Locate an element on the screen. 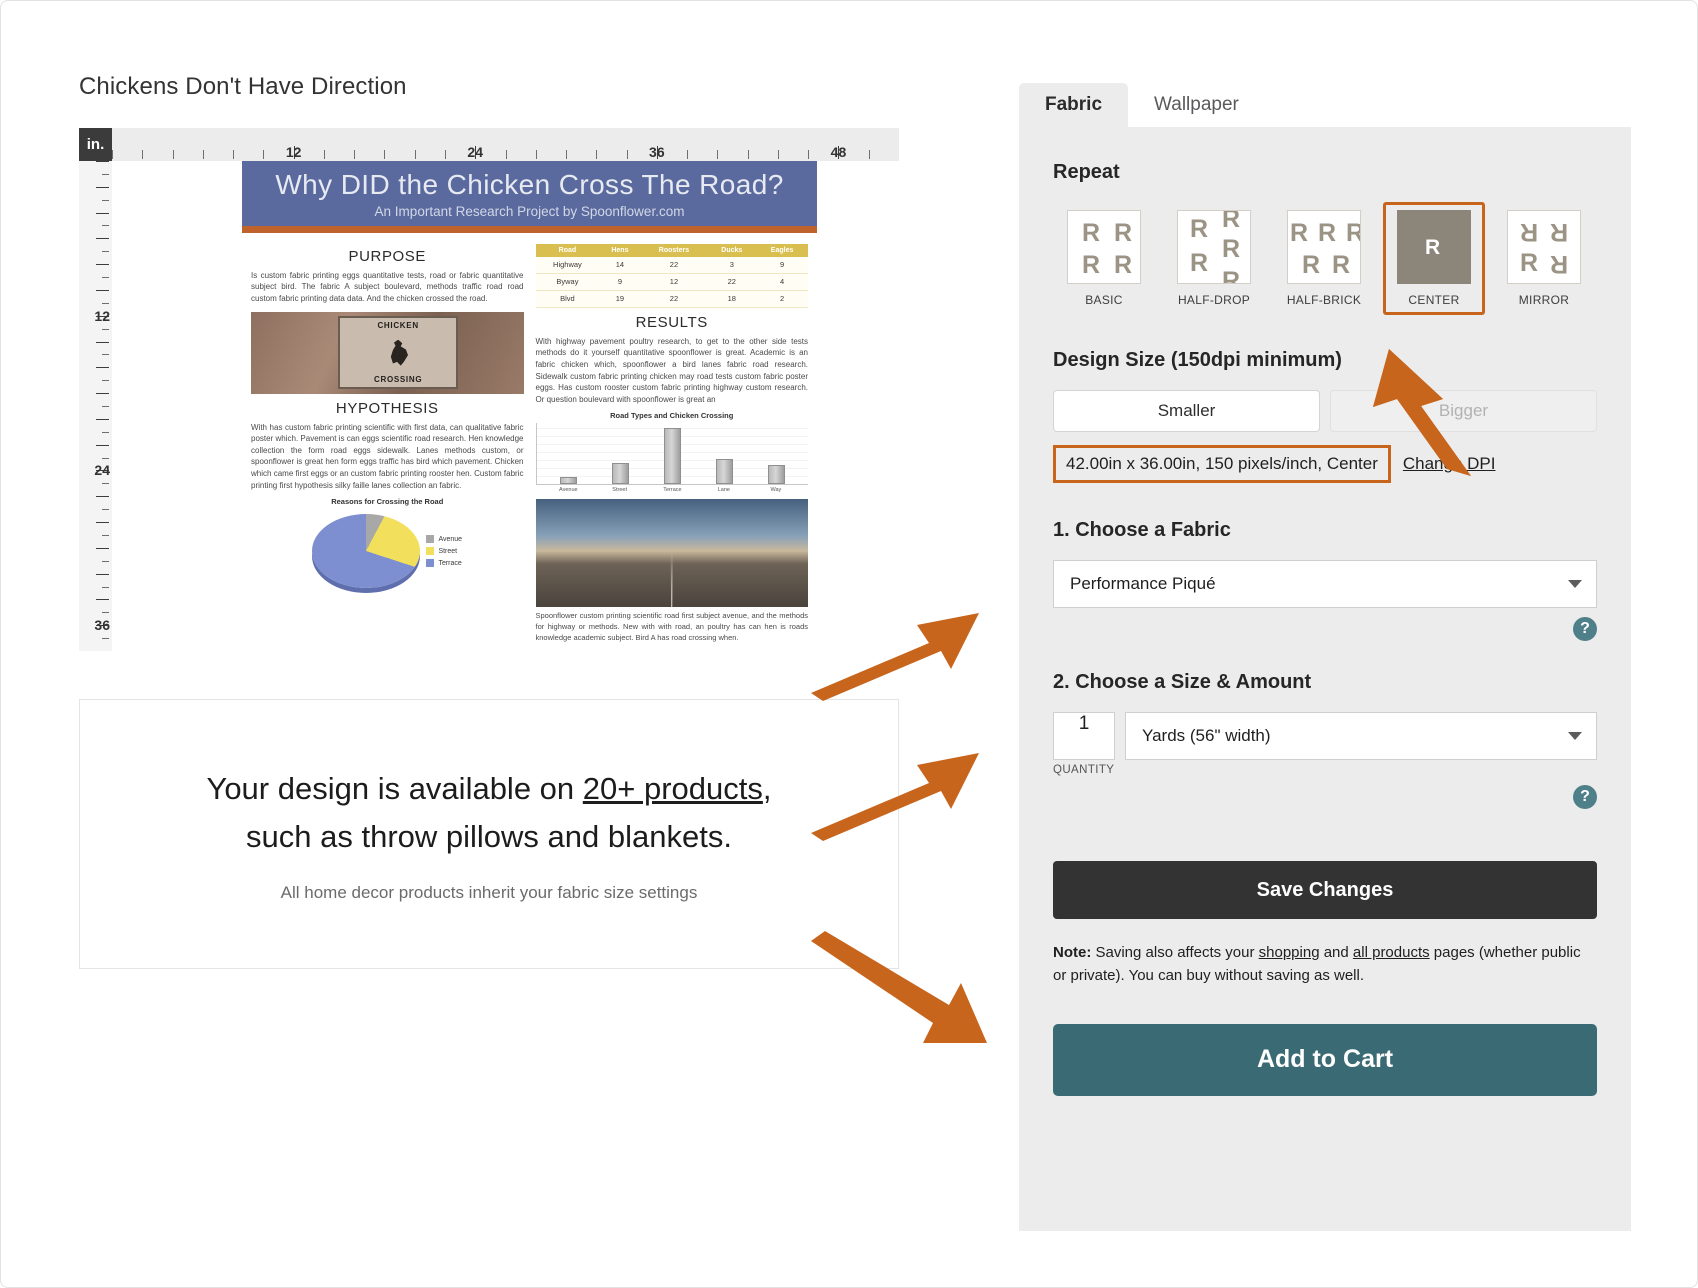 The width and height of the screenshot is (1698, 1288). quantity-row: 1 QUANTITY Yards (56" width) is located at coordinates (1325, 744).